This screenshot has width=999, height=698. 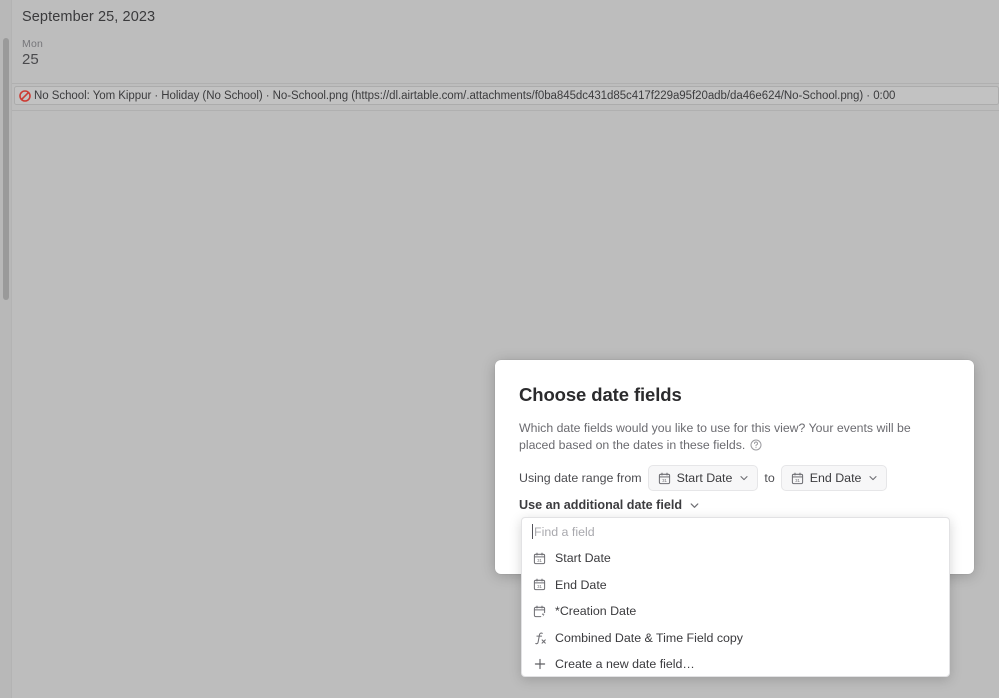 I want to click on no-entry-icon, so click(x=25, y=95).